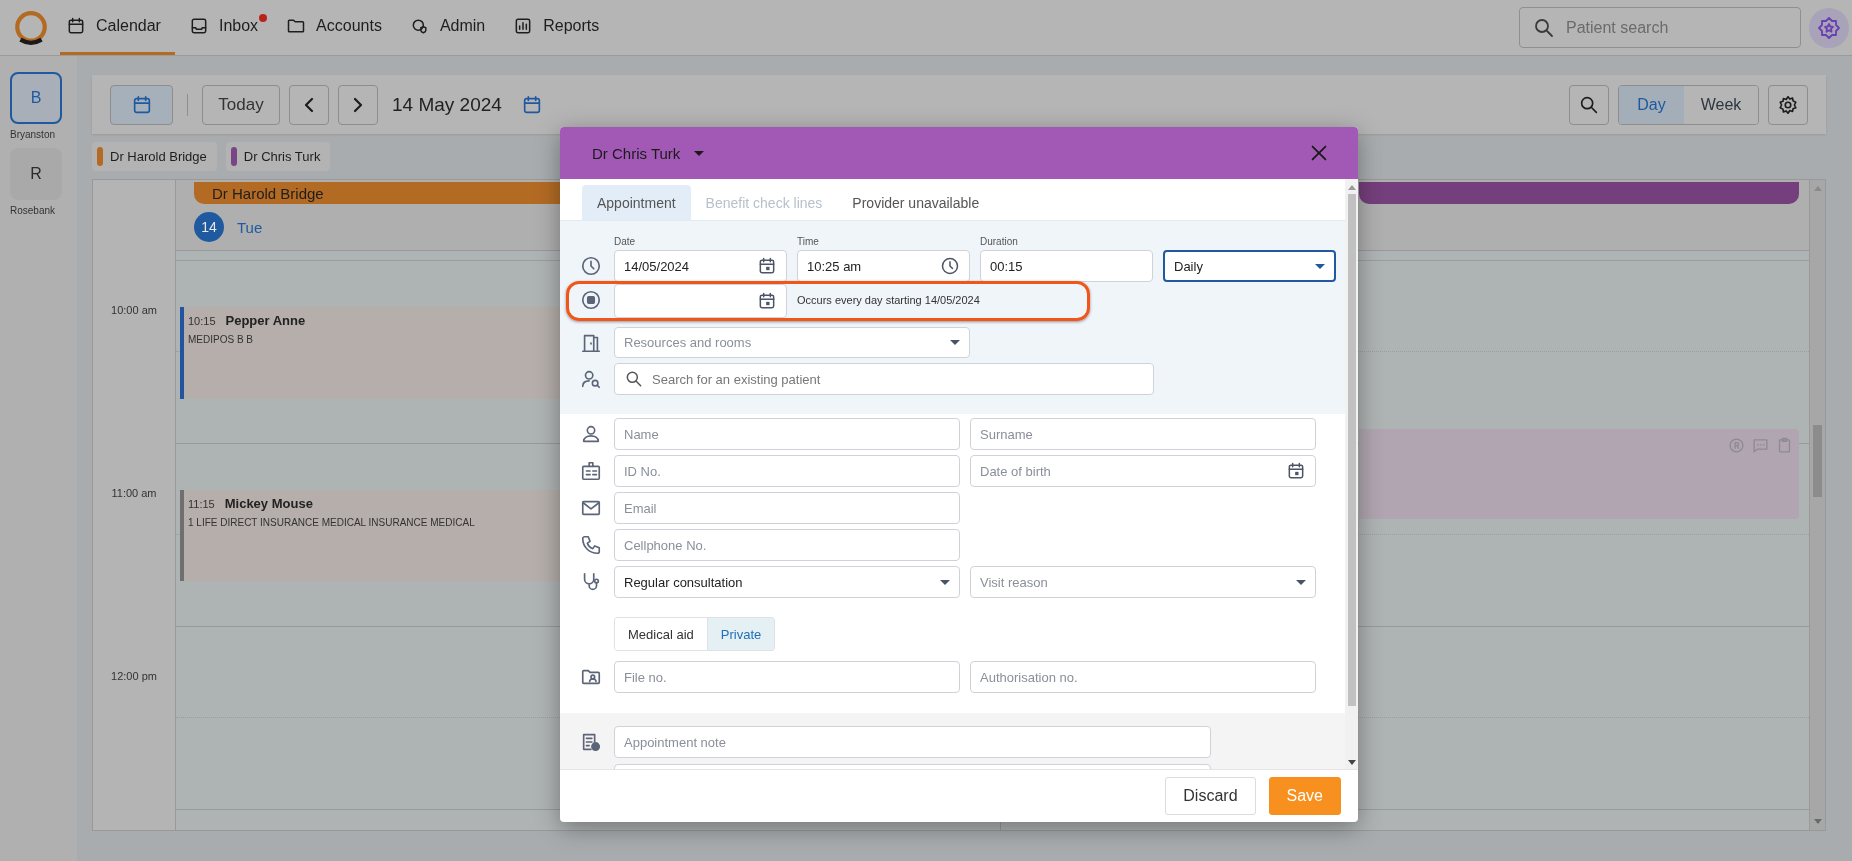  Describe the element at coordinates (1143, 677) in the screenshot. I see `input-field: Authorisation no.` at that location.